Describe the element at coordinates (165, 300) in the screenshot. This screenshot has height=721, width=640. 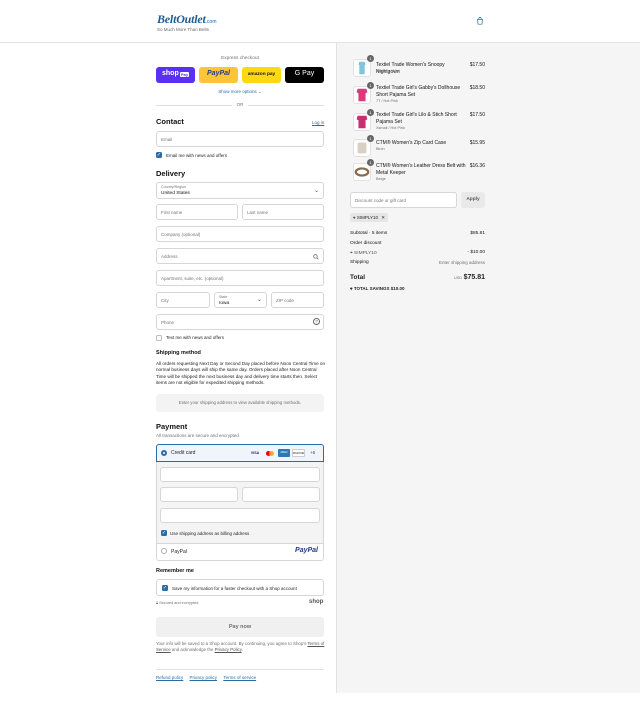
I see `city-placeholder: City` at that location.